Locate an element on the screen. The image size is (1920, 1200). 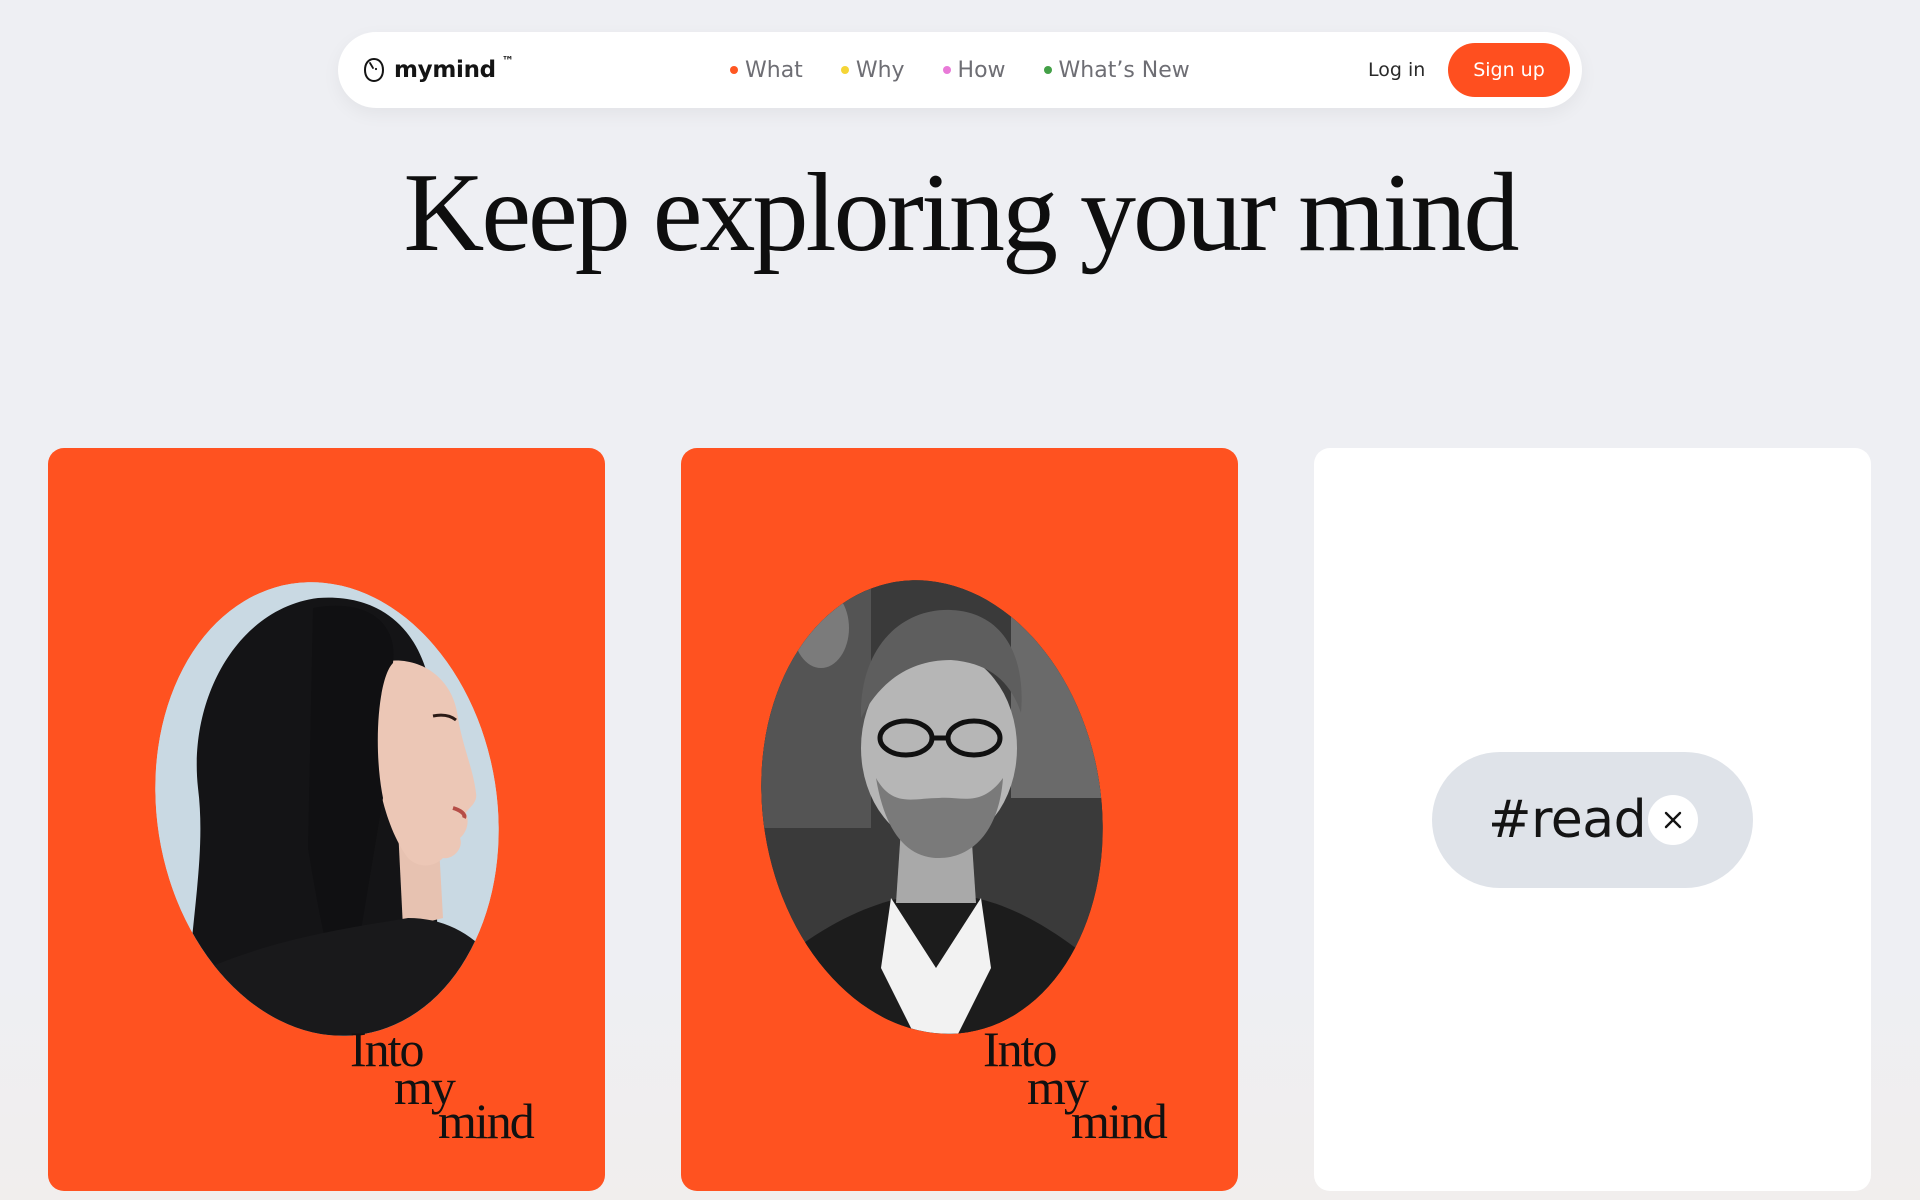
remove-tag-button is located at coordinates (1673, 820).